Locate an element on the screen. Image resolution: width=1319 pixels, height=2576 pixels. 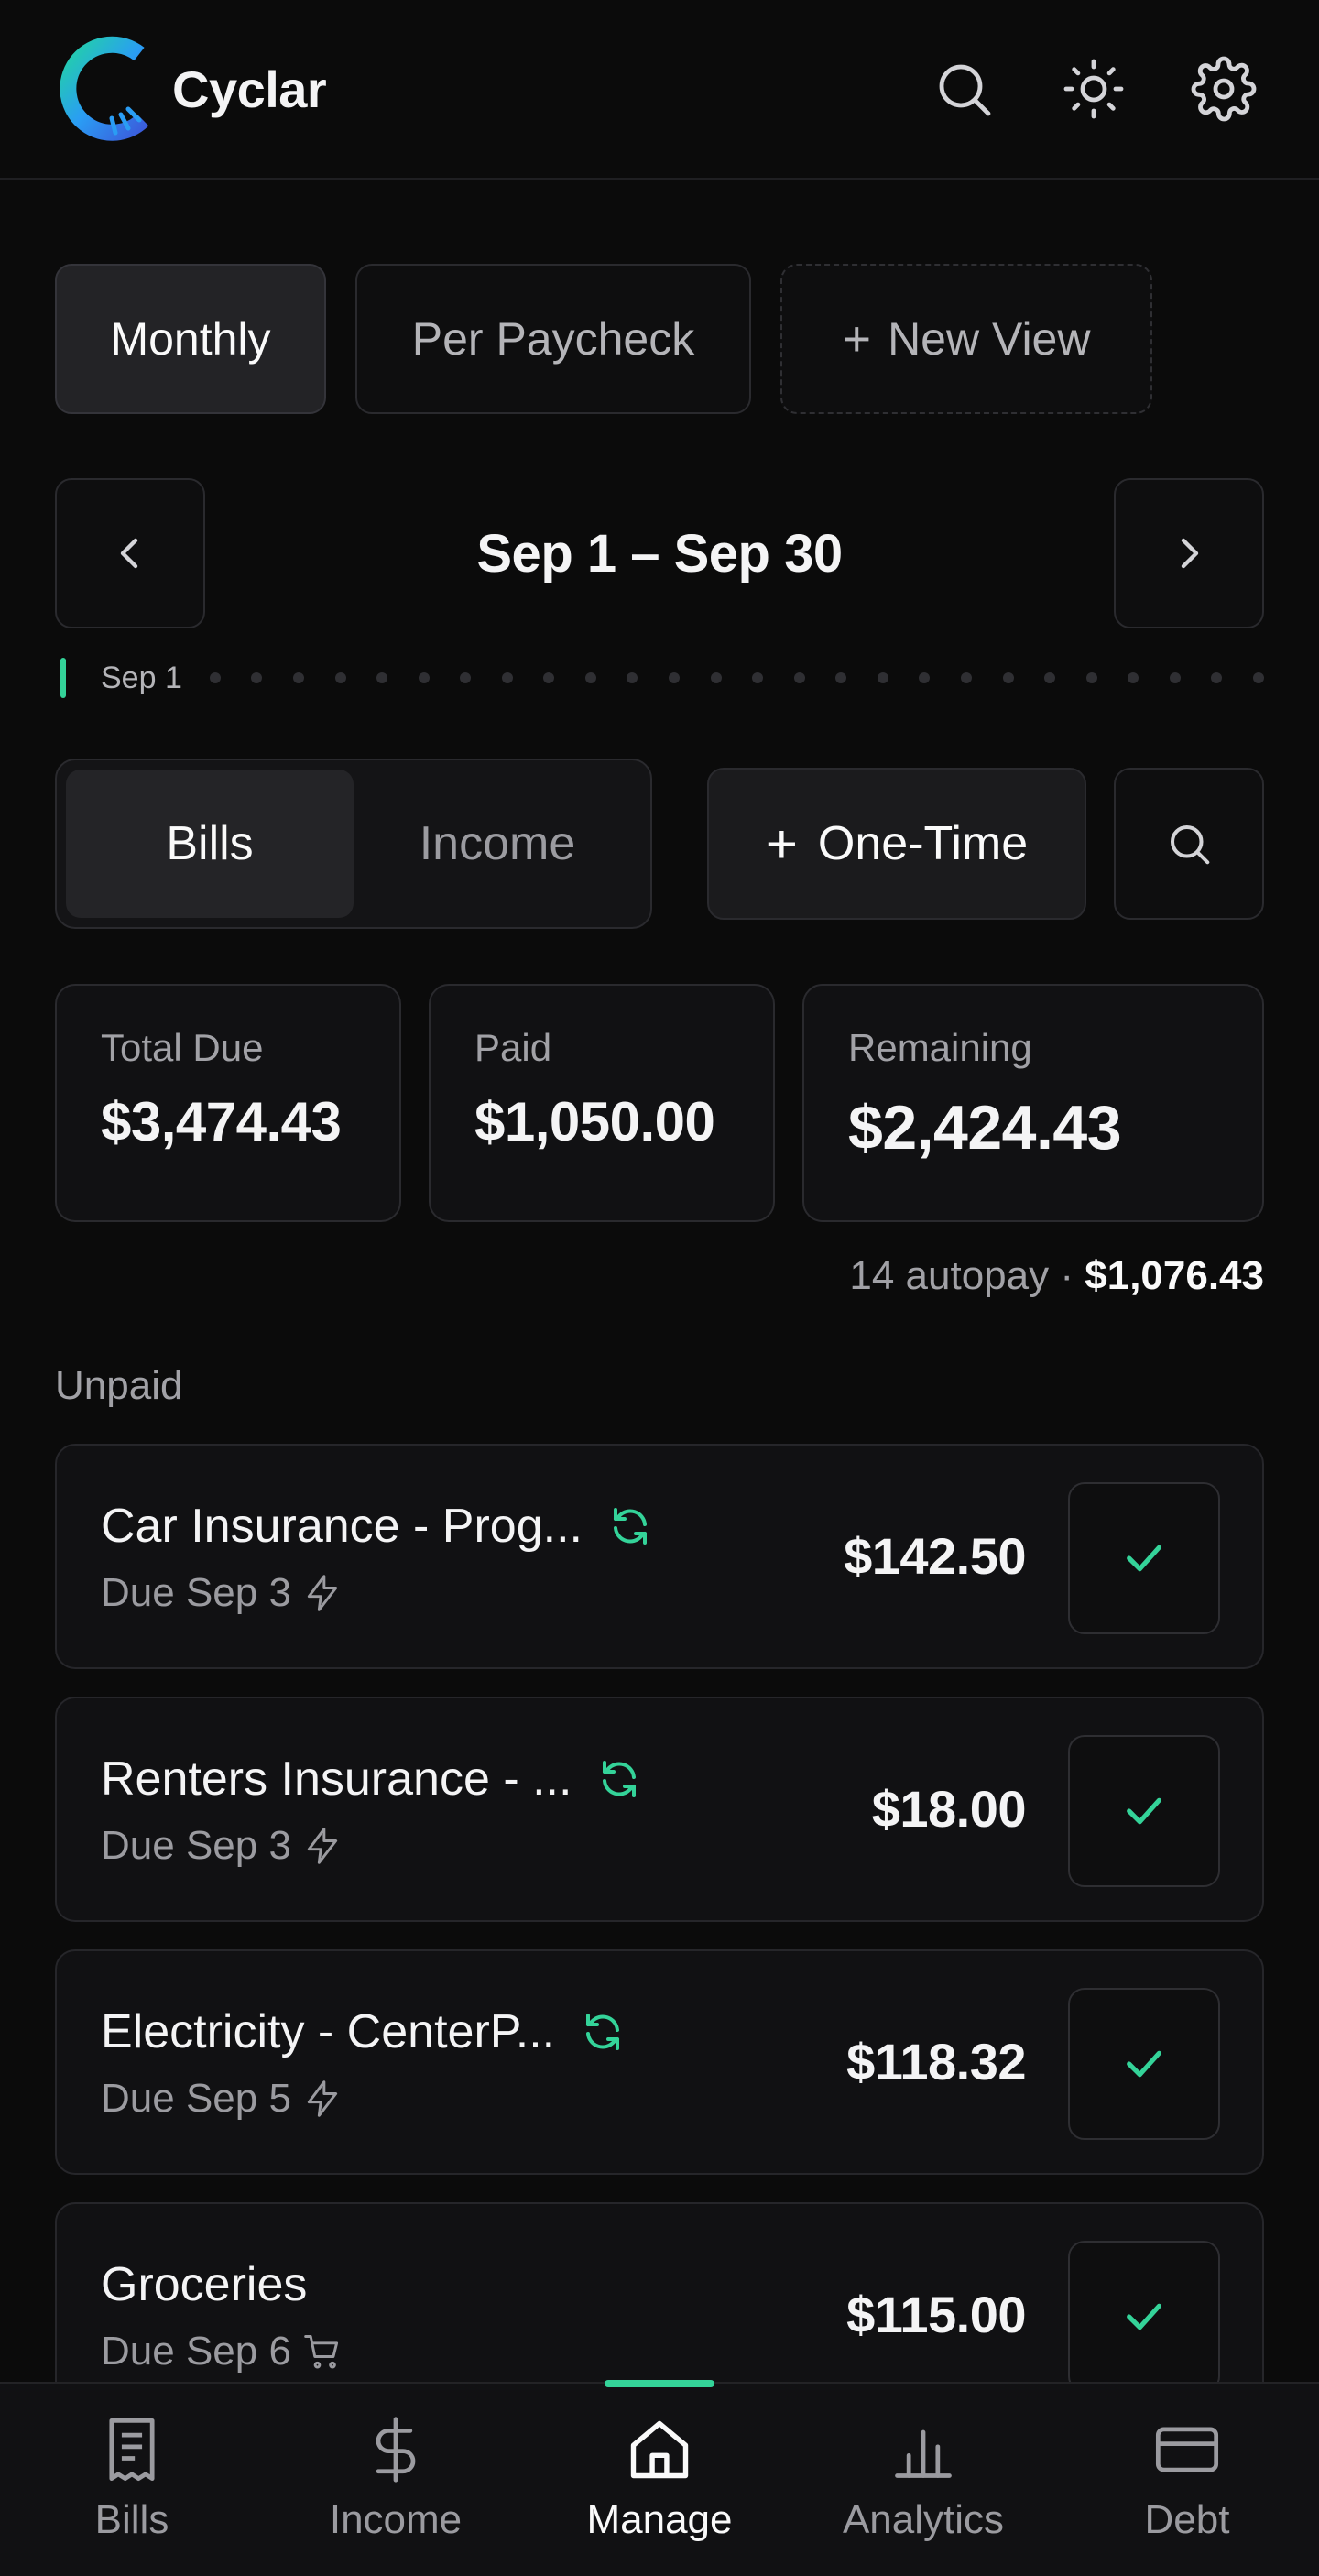
tab-monthly: Monthly is located at coordinates (190, 339).